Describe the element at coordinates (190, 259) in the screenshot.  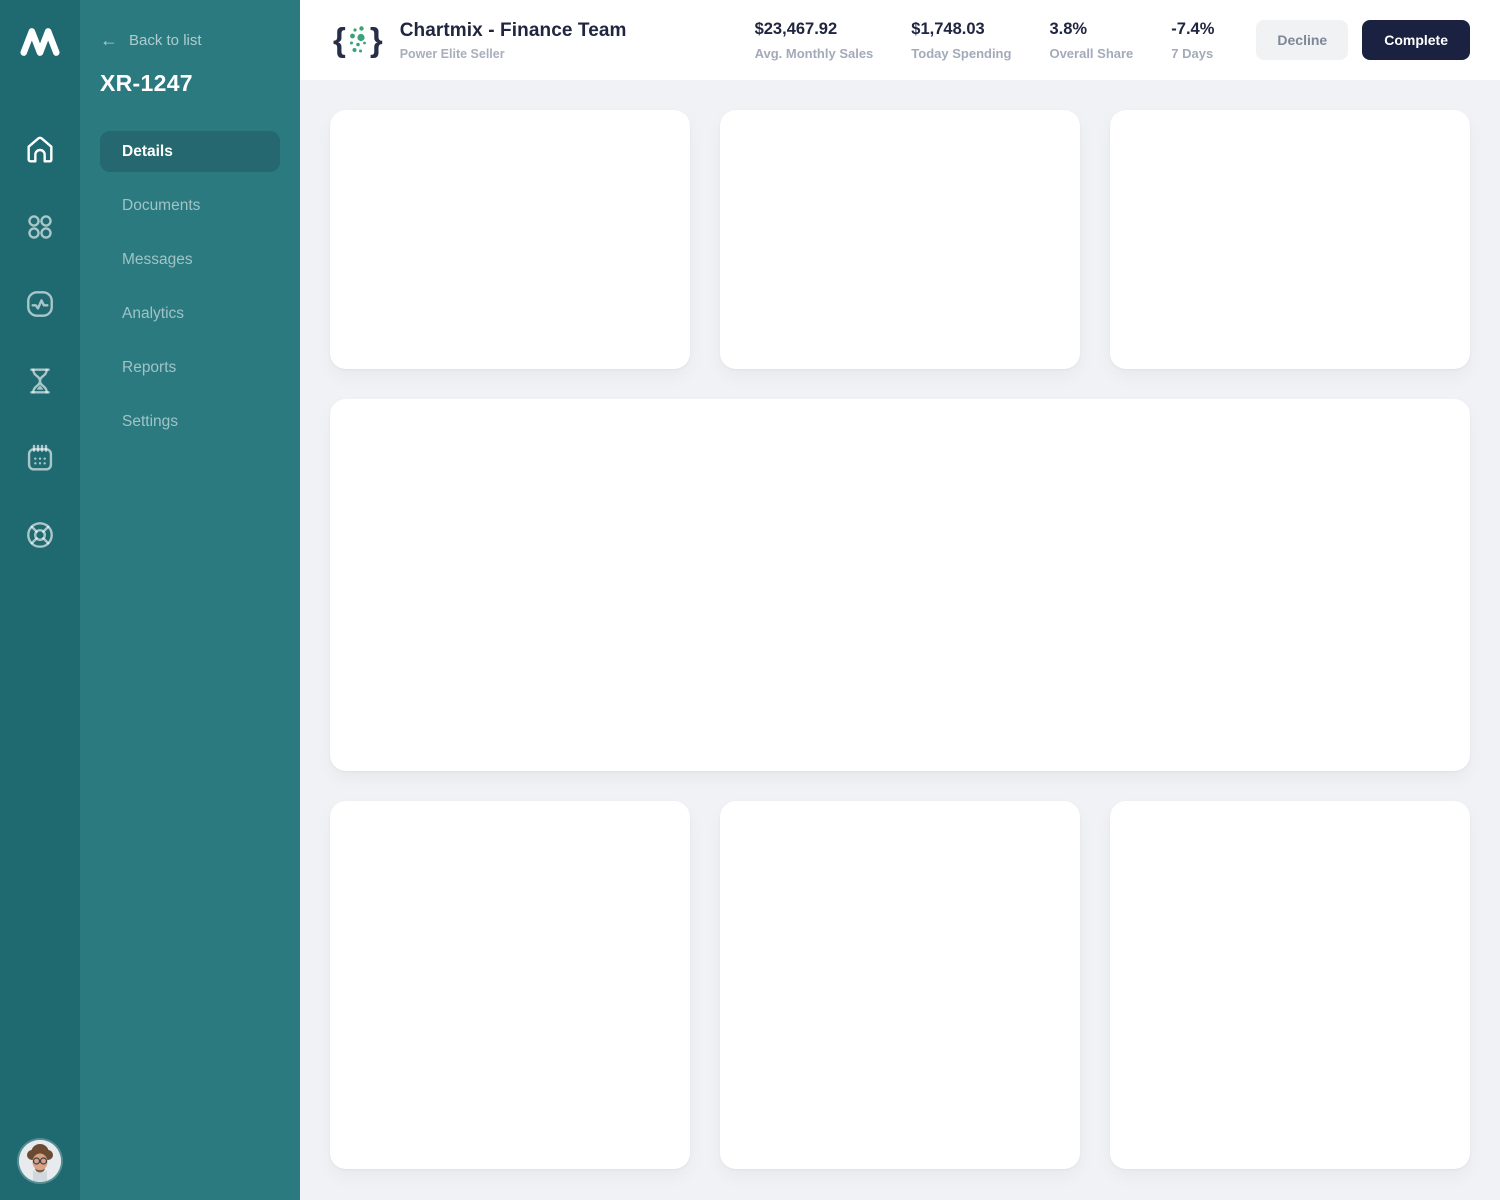
I see `sidebar-item-messages: Messages` at that location.